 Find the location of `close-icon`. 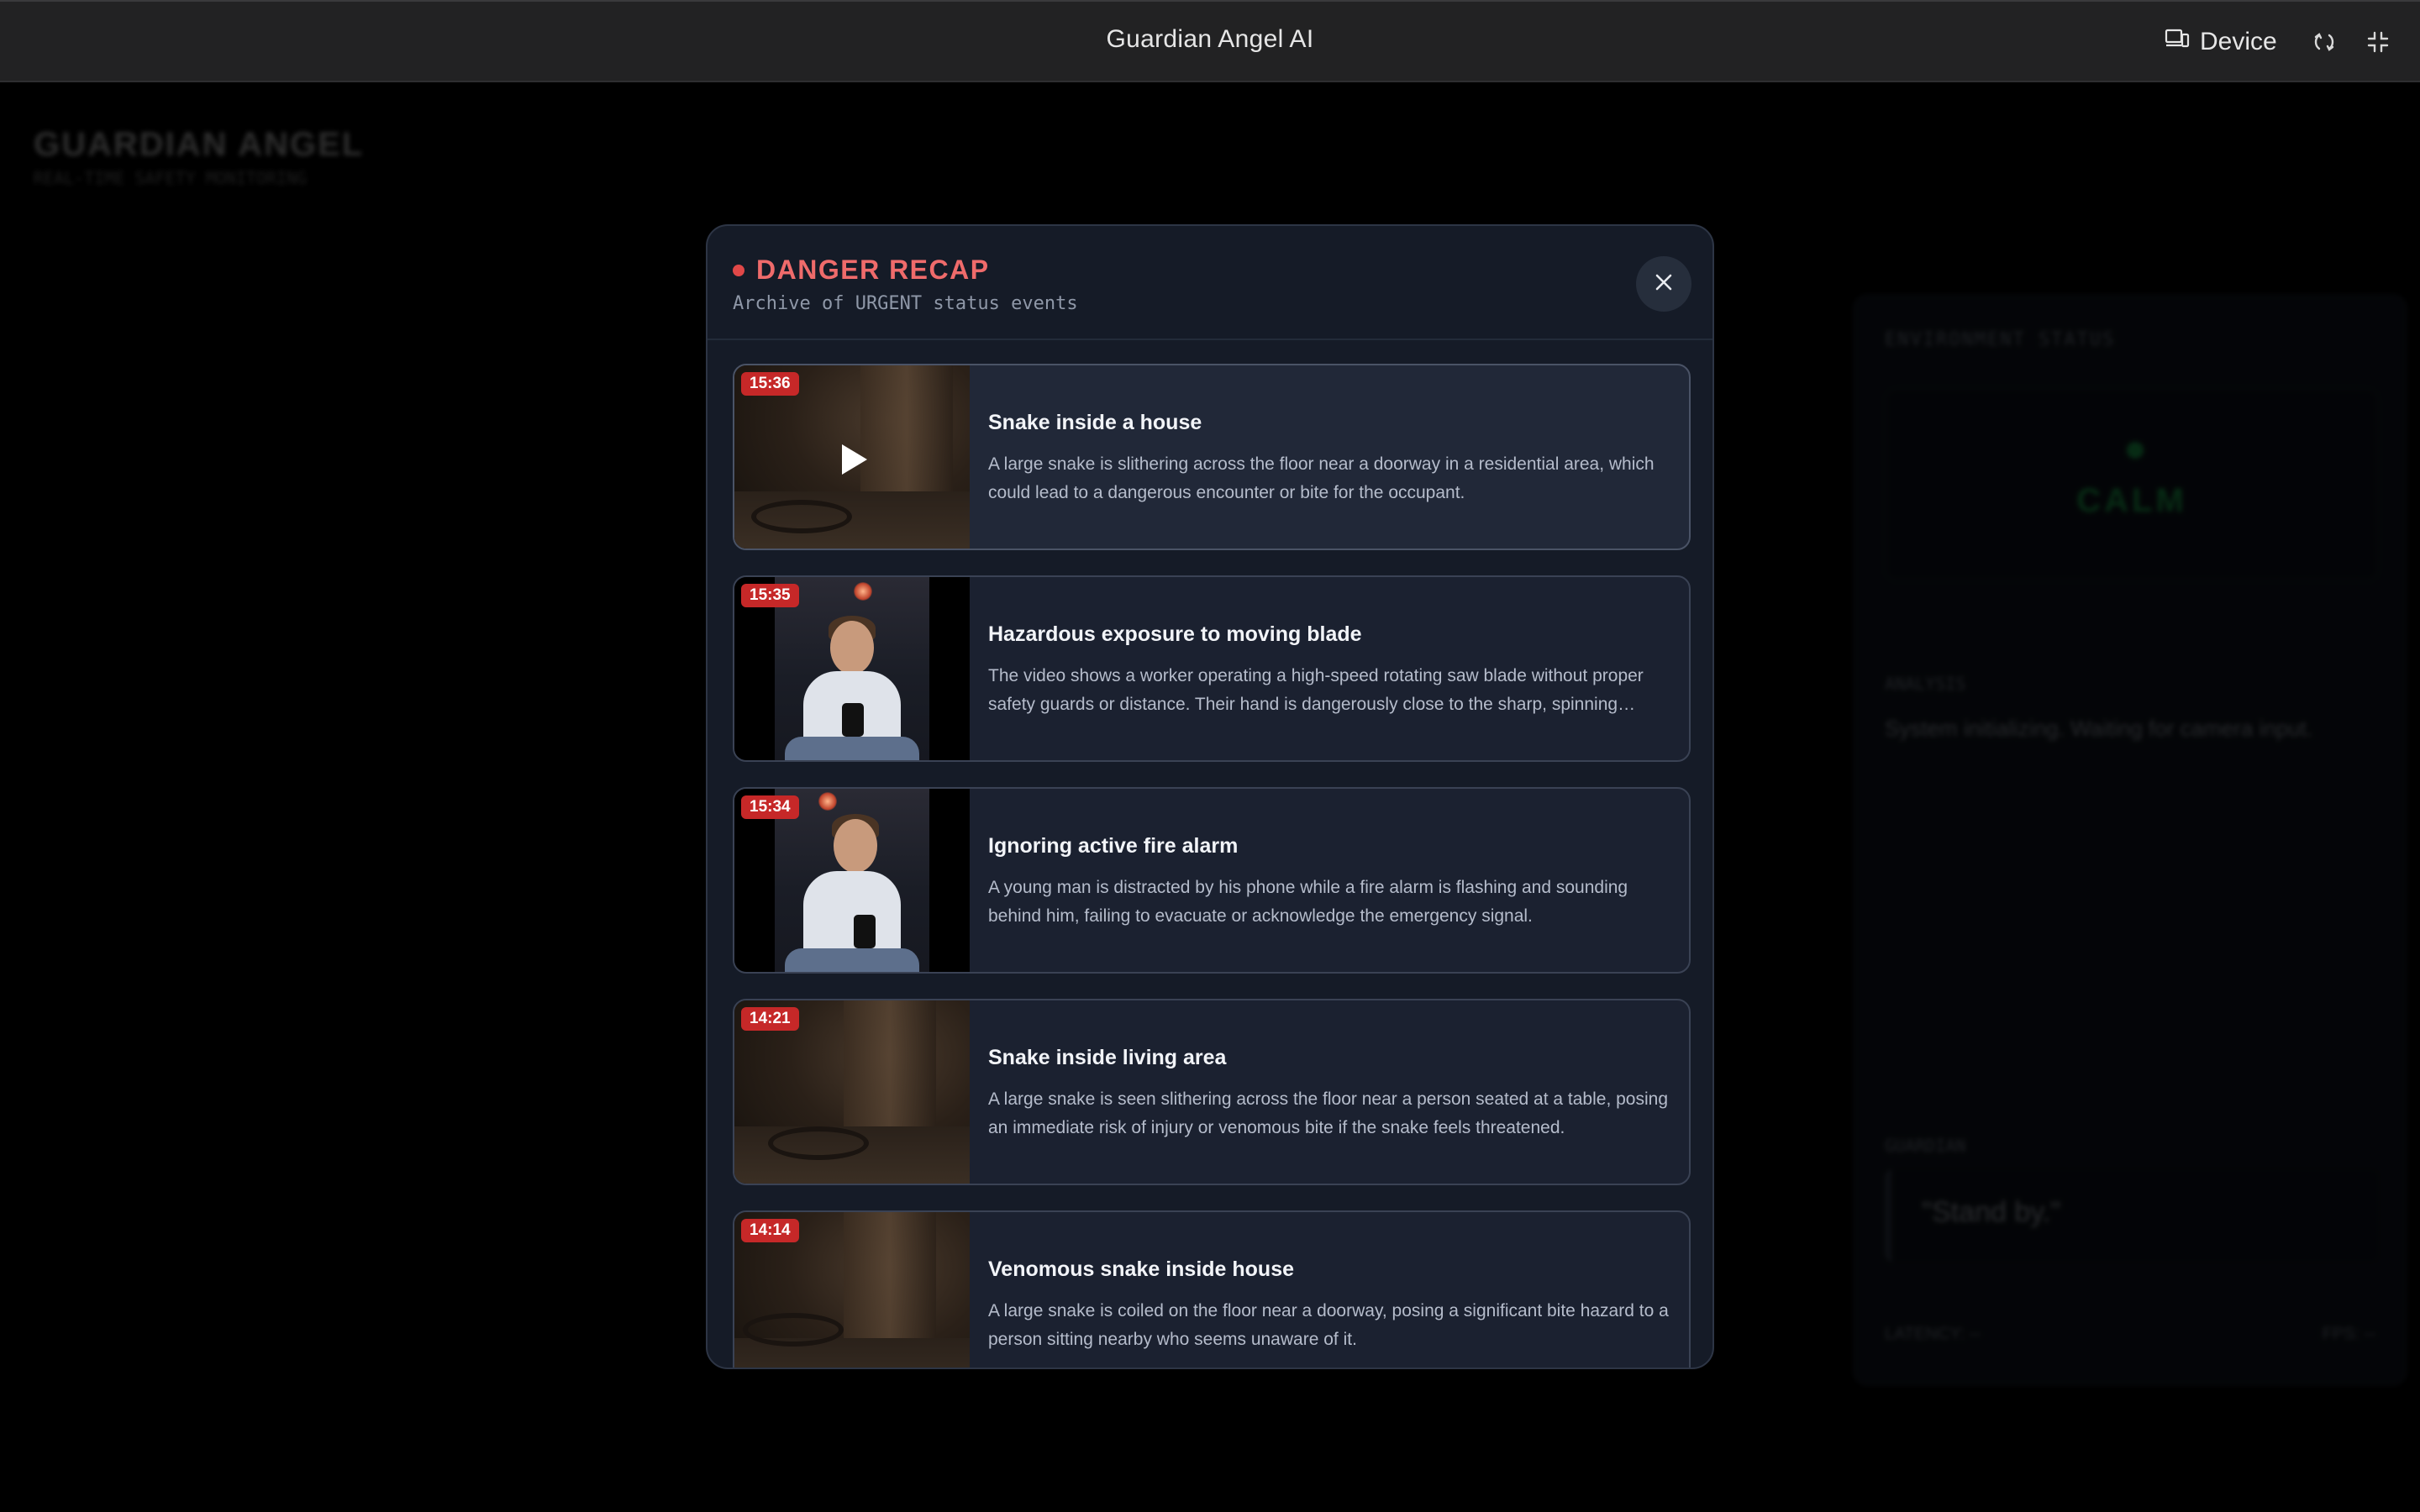

close-icon is located at coordinates (1664, 284).